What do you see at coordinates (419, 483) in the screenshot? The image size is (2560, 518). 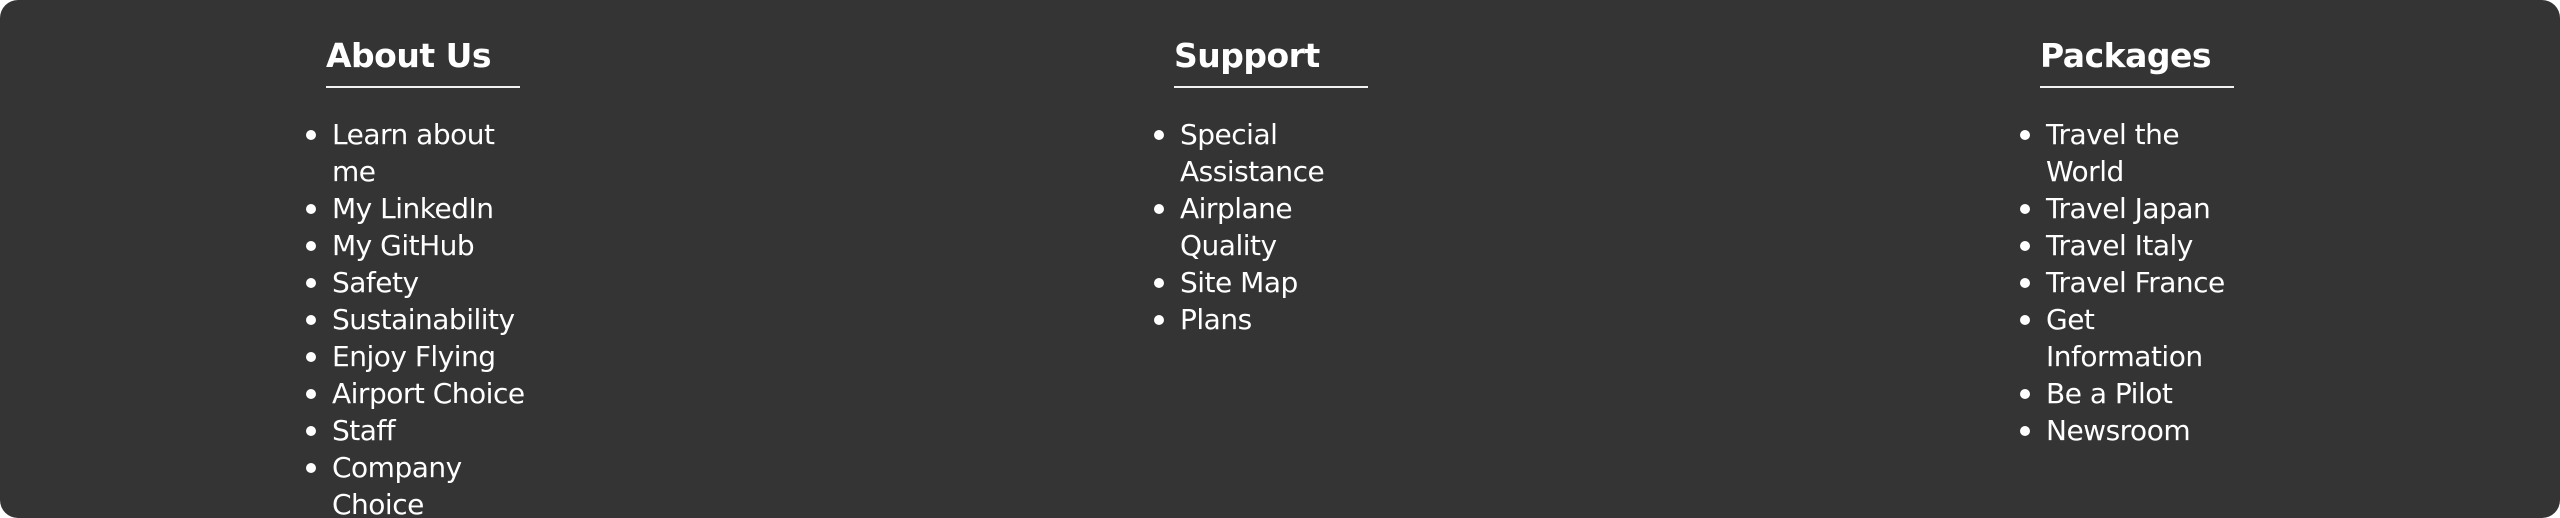 I see `footer-link-company-choice: Company Choice` at bounding box center [419, 483].